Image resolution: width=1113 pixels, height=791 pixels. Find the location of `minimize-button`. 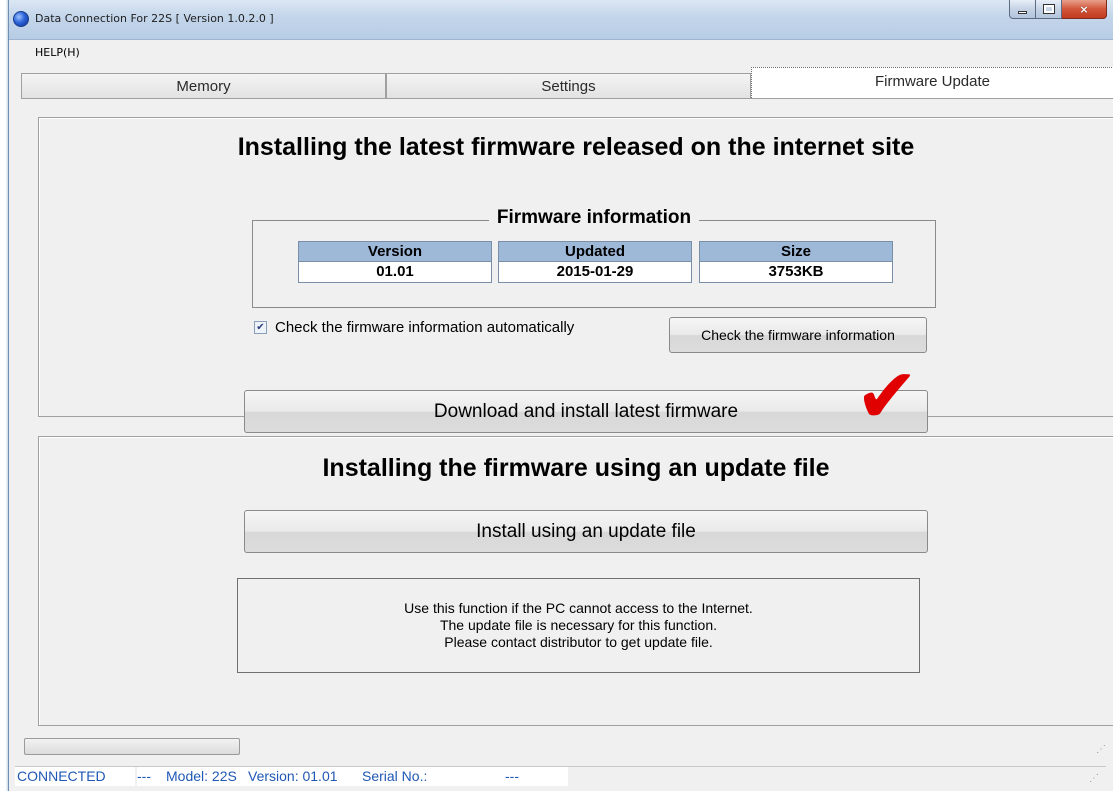

minimize-button is located at coordinates (1022, 9).